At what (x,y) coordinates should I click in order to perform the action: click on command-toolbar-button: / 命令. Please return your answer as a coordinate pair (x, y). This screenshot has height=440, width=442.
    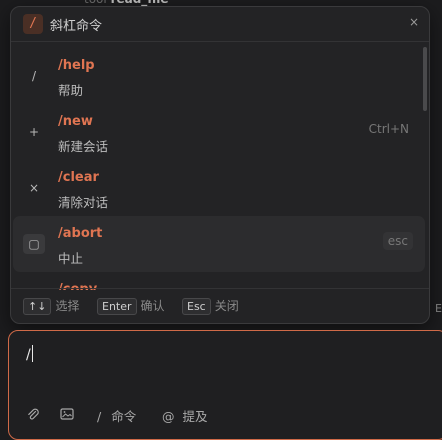
    Looking at the image, I should click on (116, 415).